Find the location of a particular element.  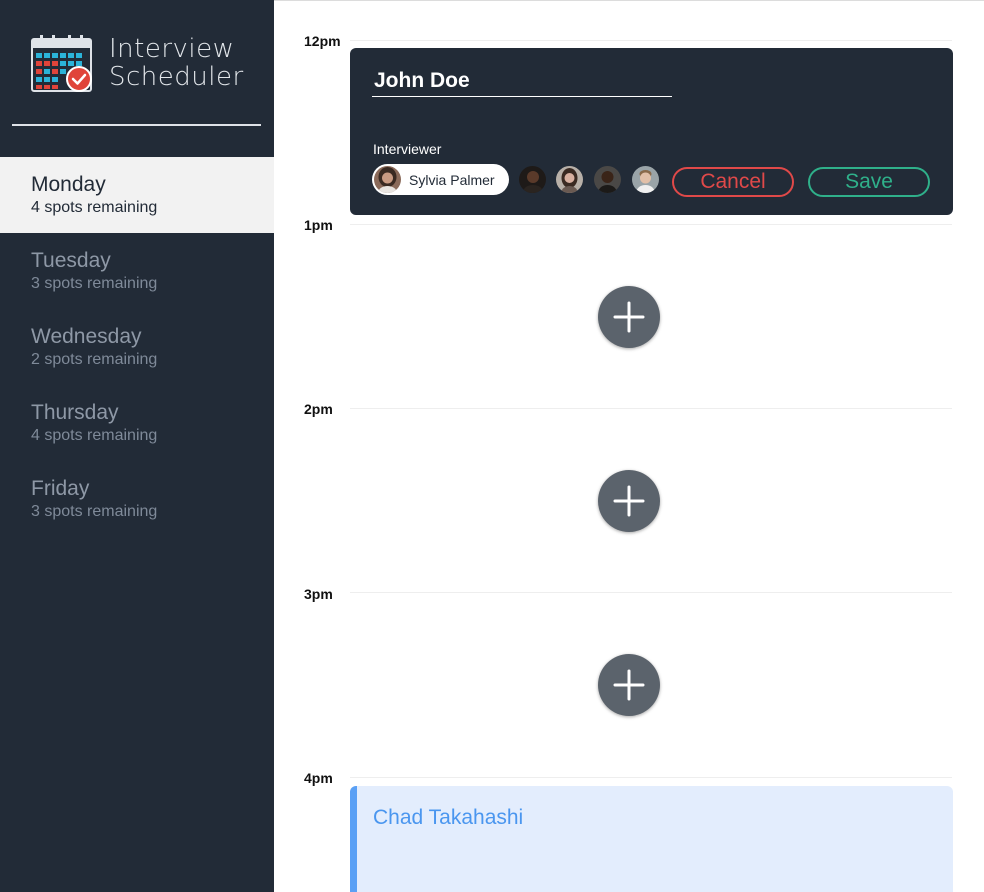

interviewer-selected: Sylvia Palmer is located at coordinates (440, 179).